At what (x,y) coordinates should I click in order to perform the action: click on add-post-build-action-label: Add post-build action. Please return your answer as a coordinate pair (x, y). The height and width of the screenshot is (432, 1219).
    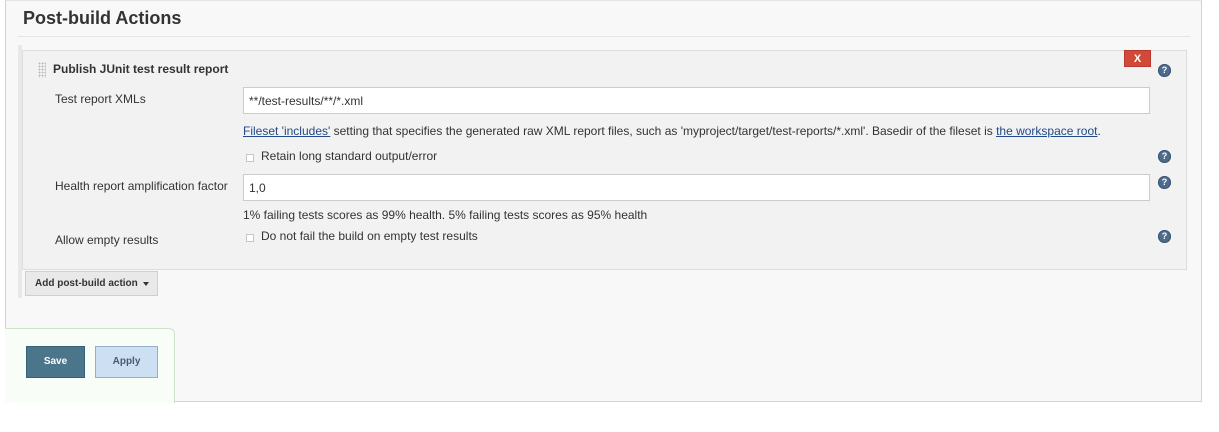
    Looking at the image, I should click on (86, 283).